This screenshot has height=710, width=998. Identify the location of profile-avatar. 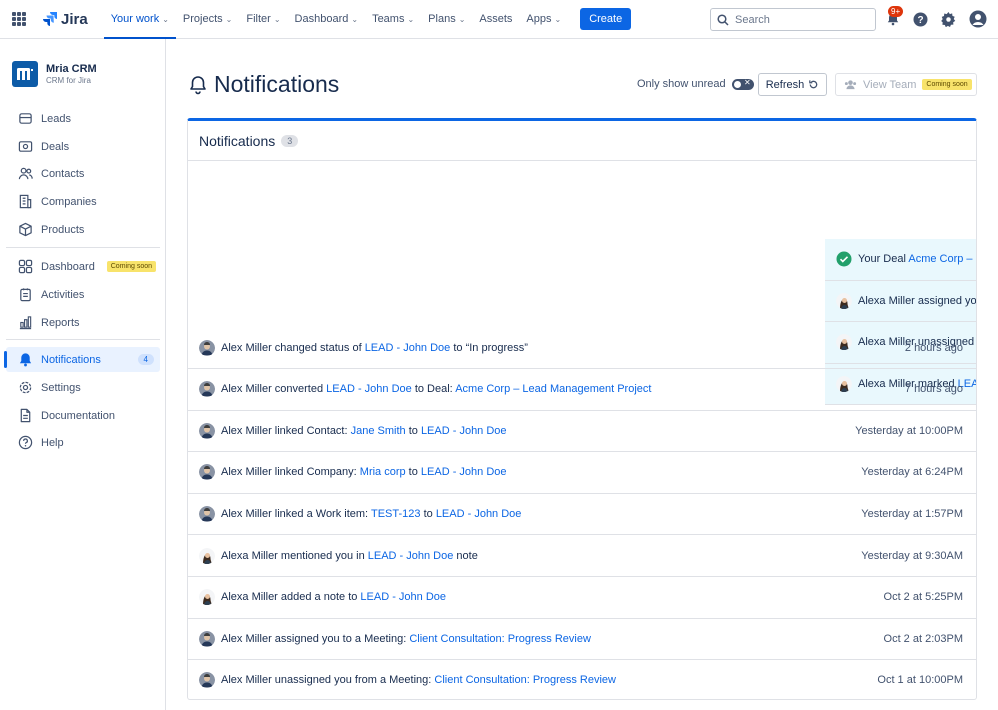
(978, 19).